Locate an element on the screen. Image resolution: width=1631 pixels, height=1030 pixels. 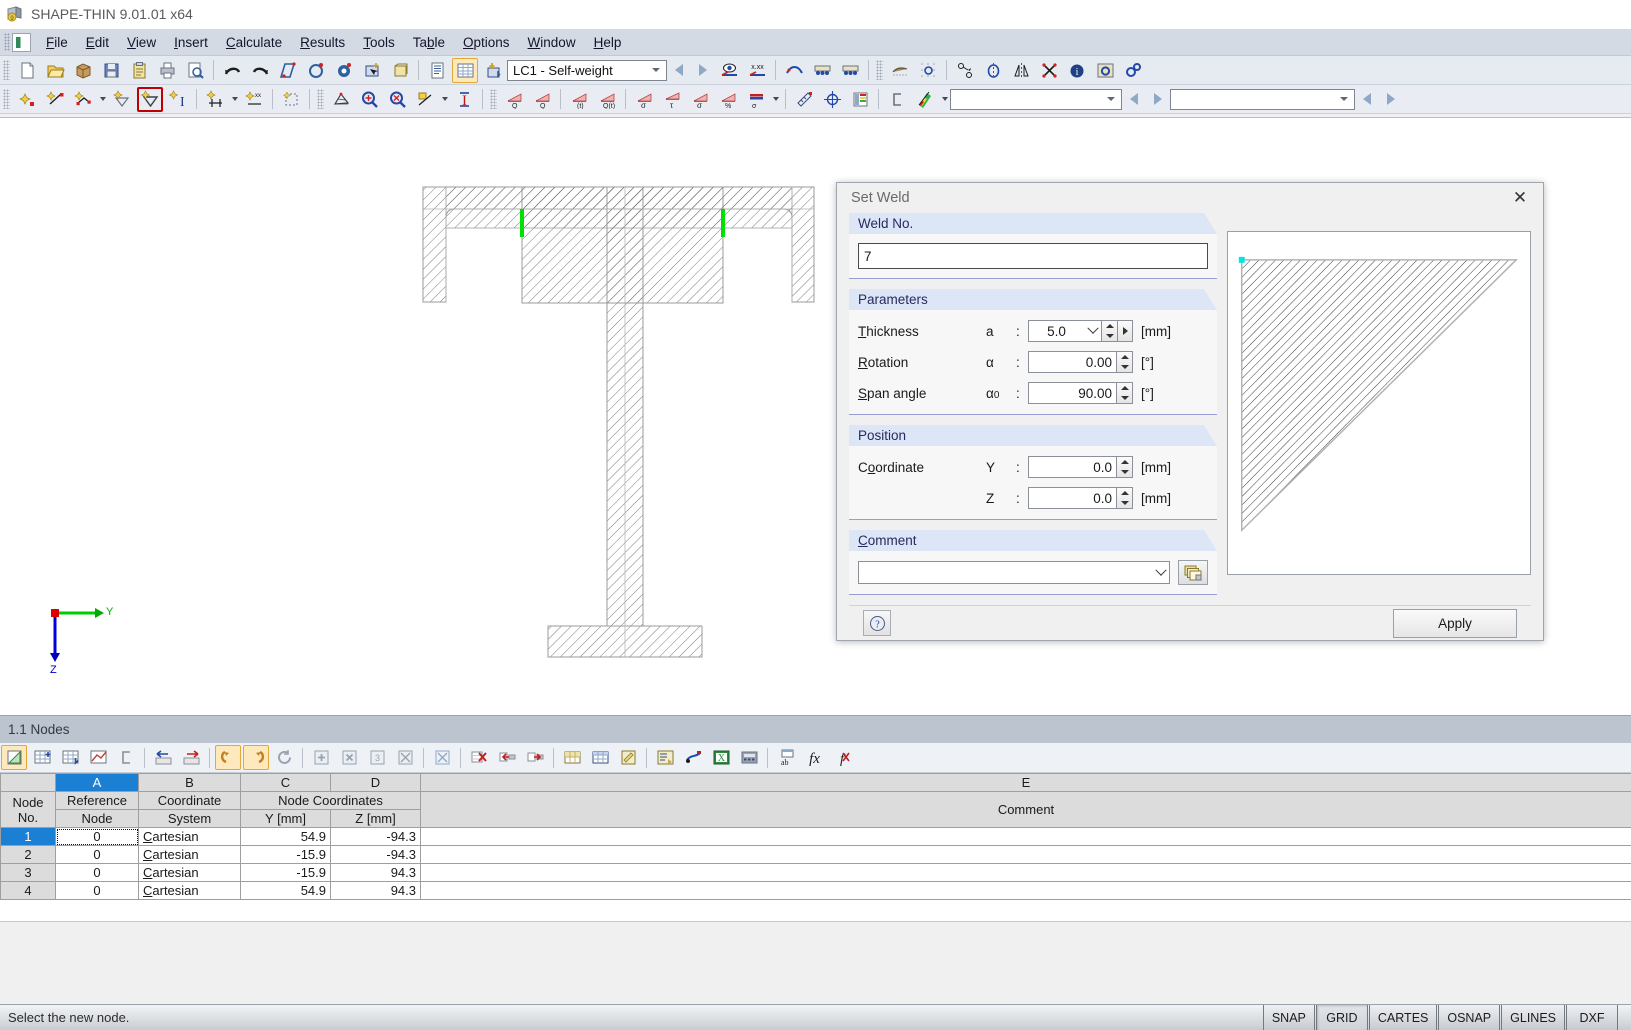
optimize-icon is located at coordinates (693, 757).